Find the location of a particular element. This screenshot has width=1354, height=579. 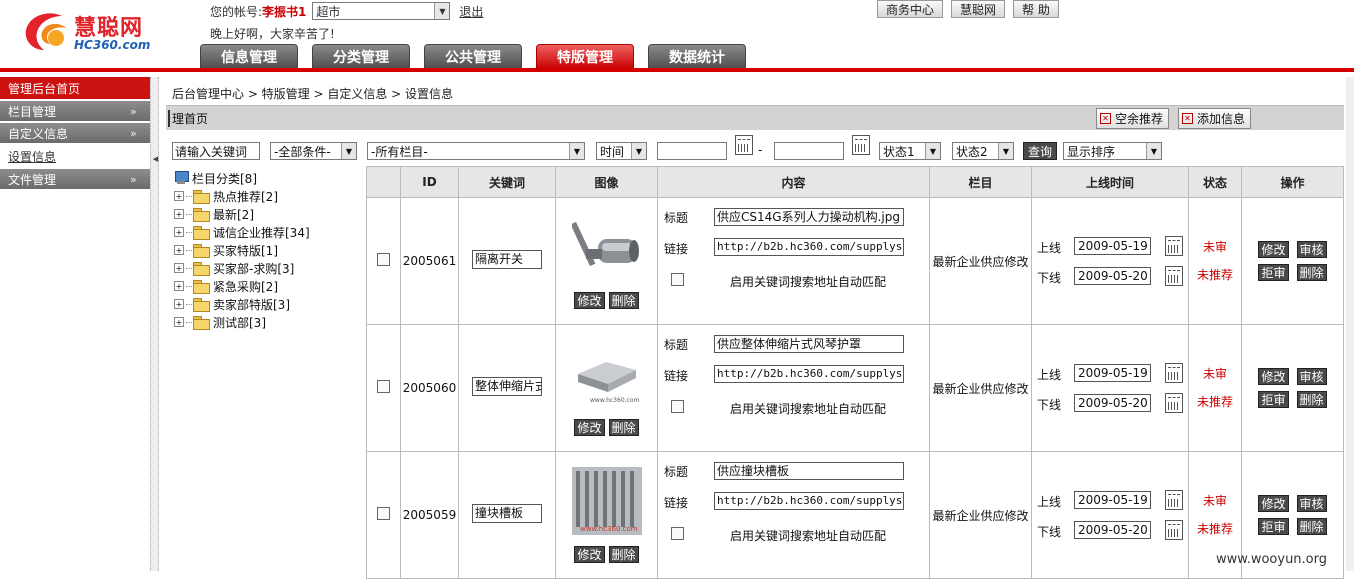

end-date-input is located at coordinates (809, 151).